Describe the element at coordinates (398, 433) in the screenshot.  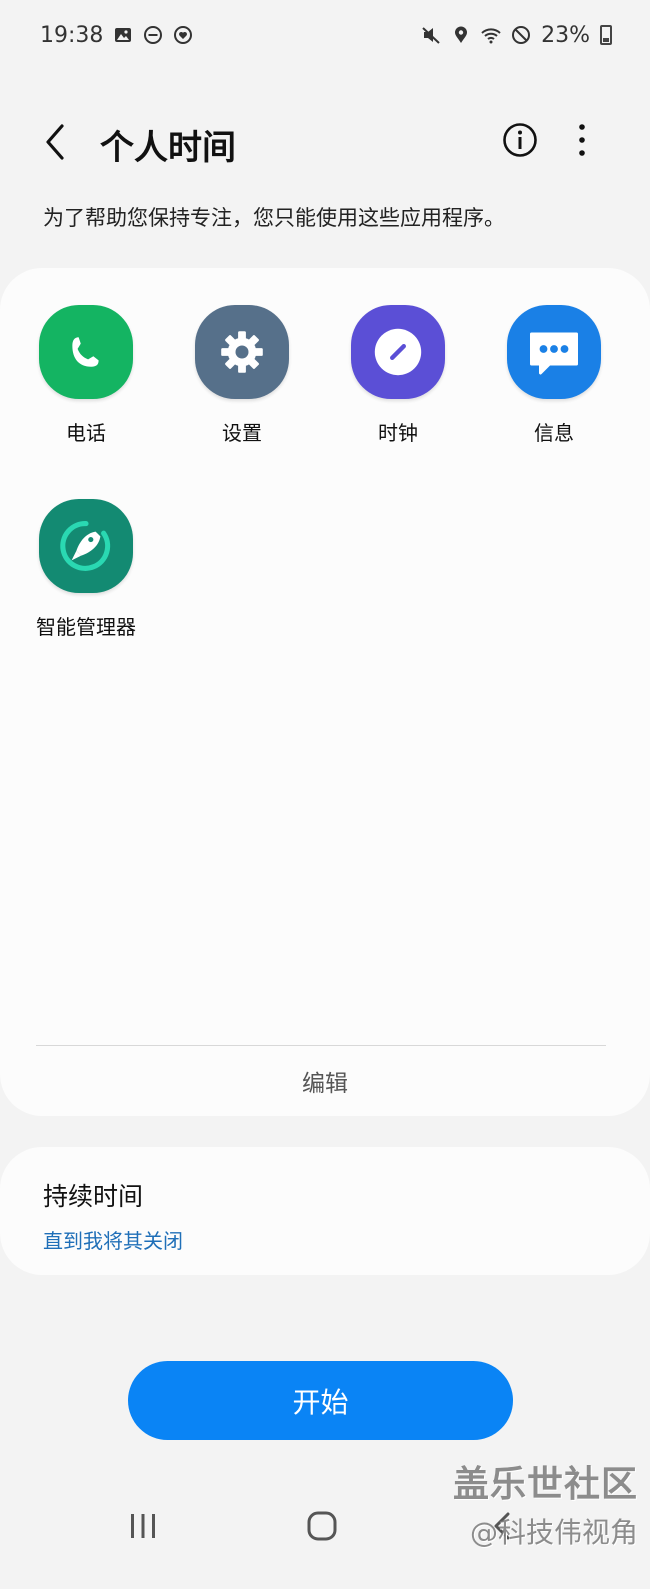
I see `app-label: 时钟` at that location.